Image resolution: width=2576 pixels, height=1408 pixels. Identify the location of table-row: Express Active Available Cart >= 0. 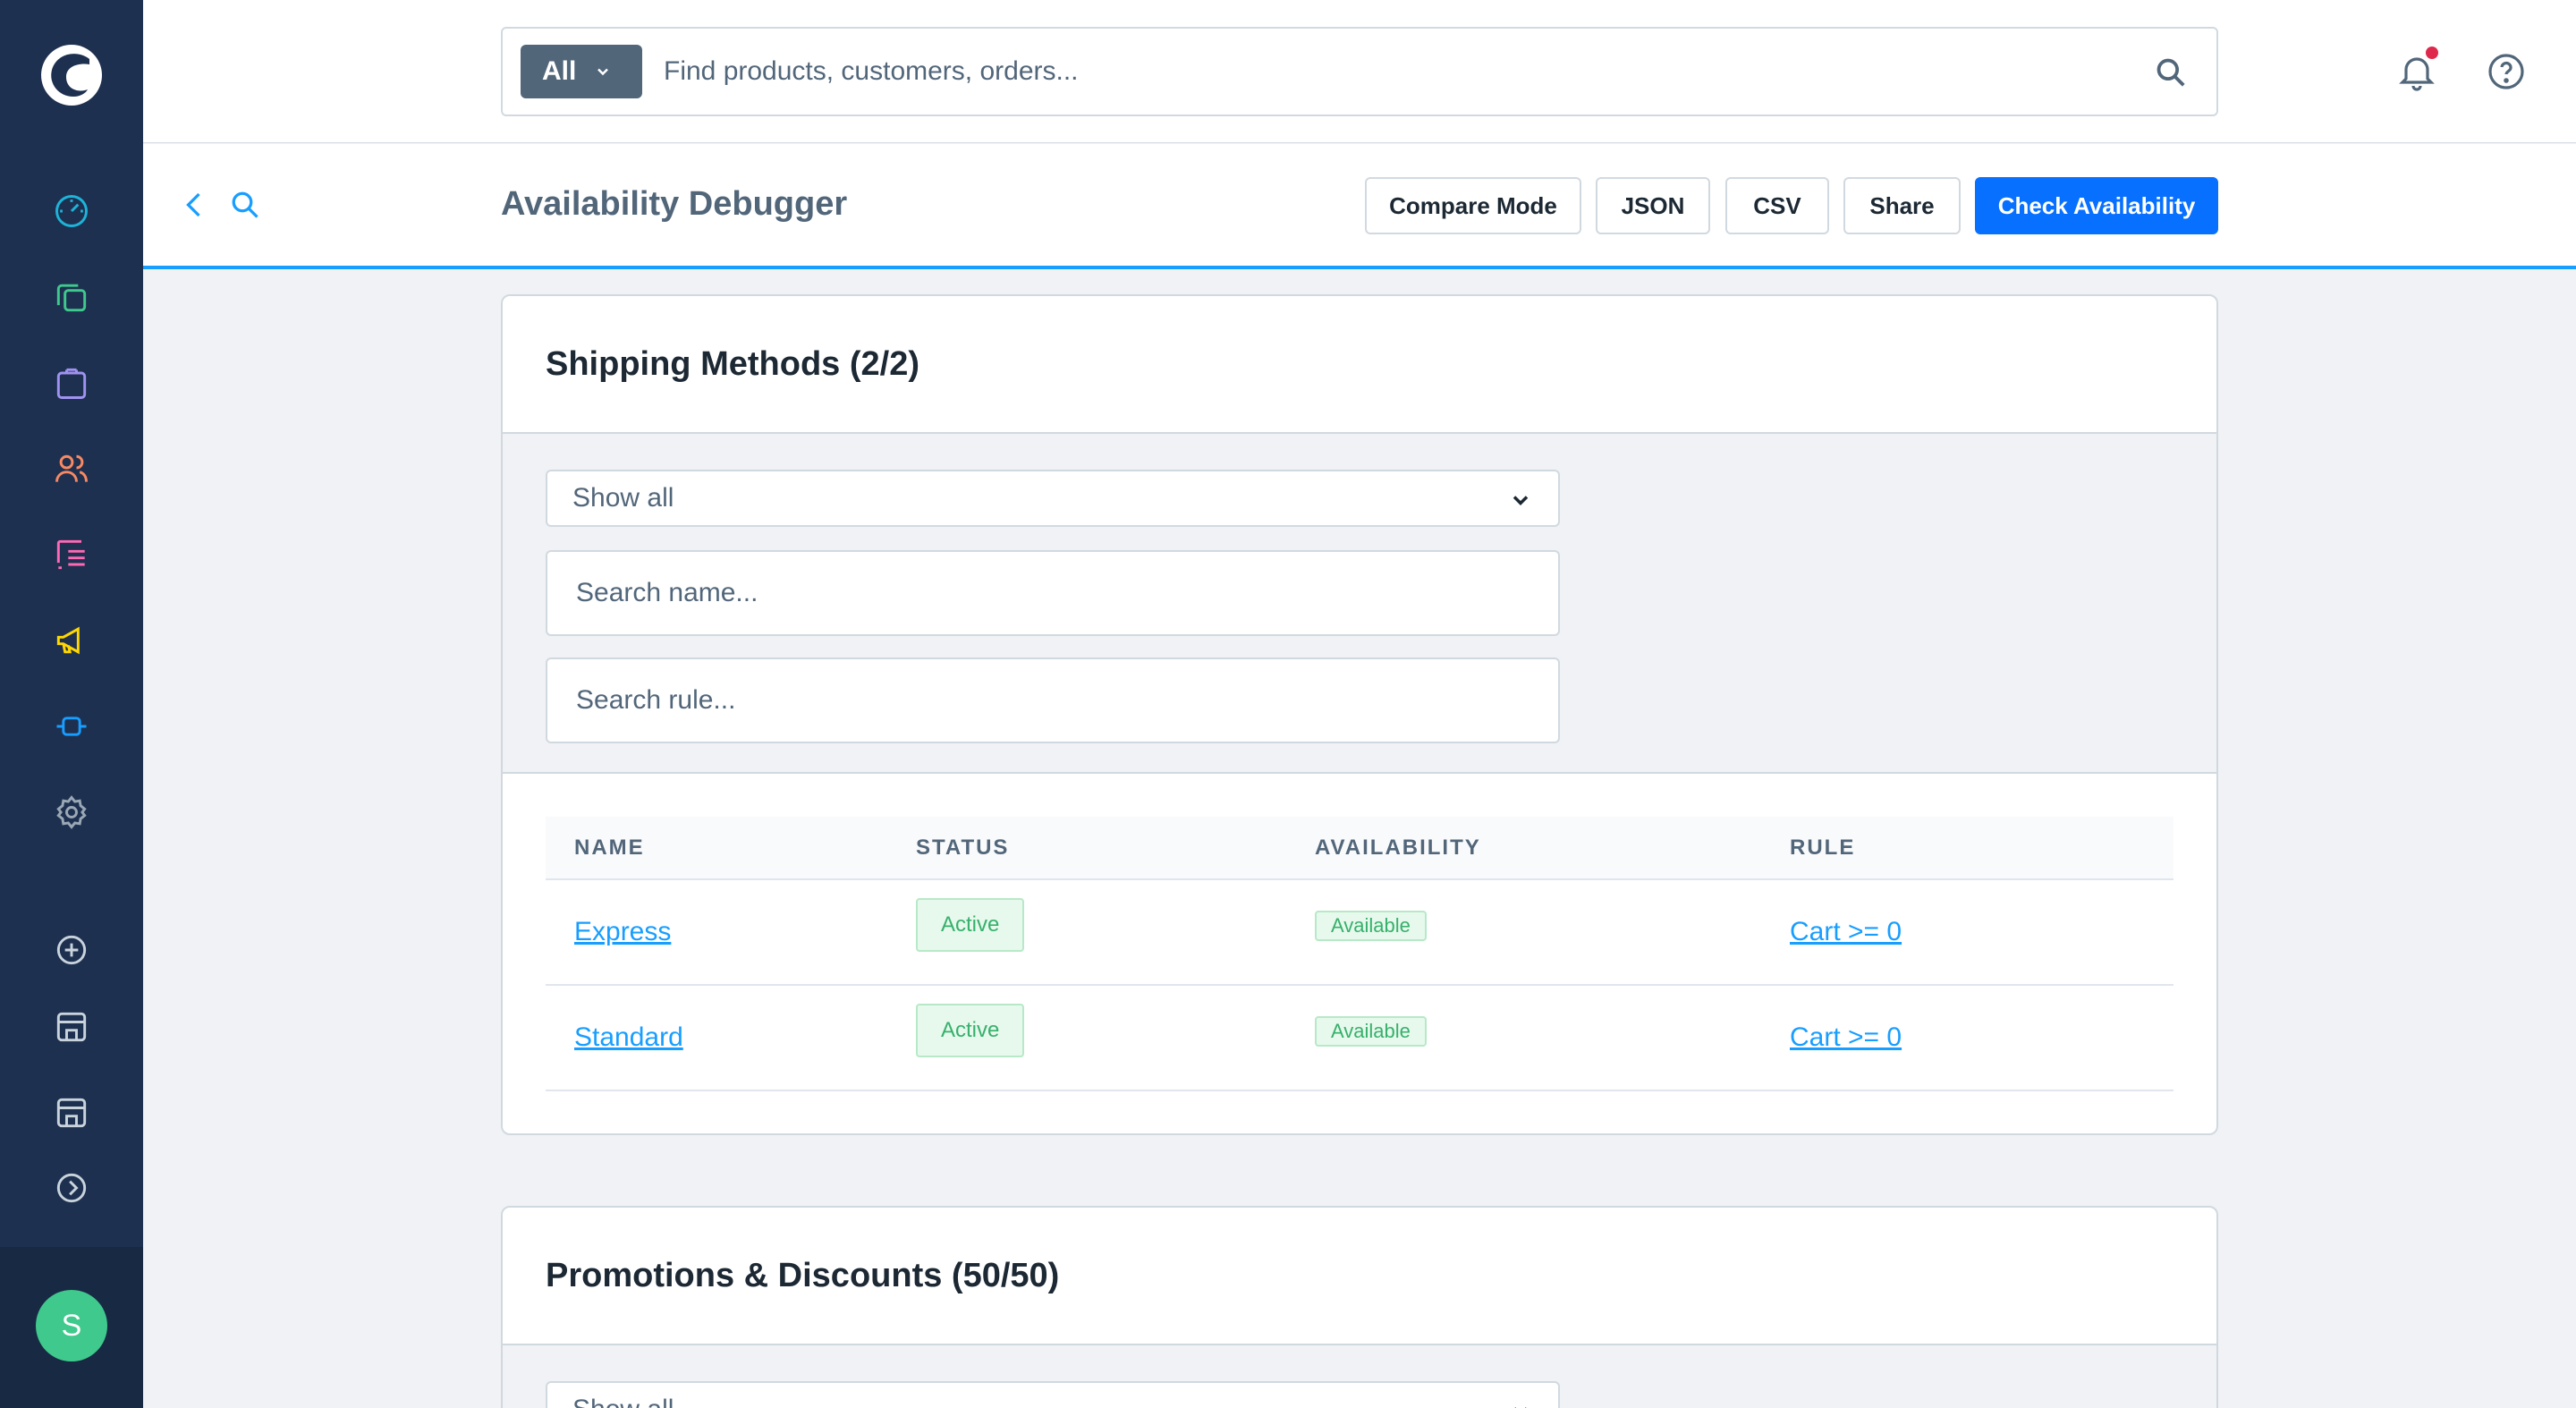
(1360, 933).